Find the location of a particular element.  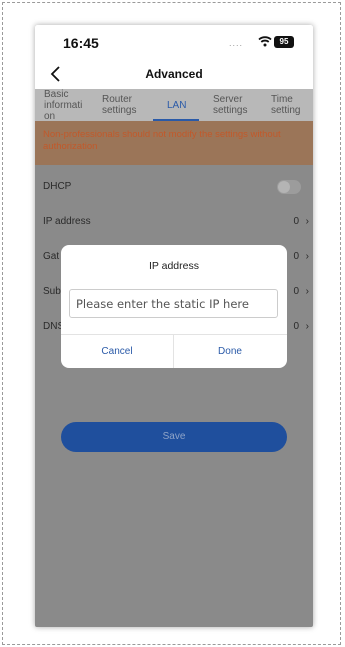

tab-basic-information: Basic informati on is located at coordinates (63, 105).